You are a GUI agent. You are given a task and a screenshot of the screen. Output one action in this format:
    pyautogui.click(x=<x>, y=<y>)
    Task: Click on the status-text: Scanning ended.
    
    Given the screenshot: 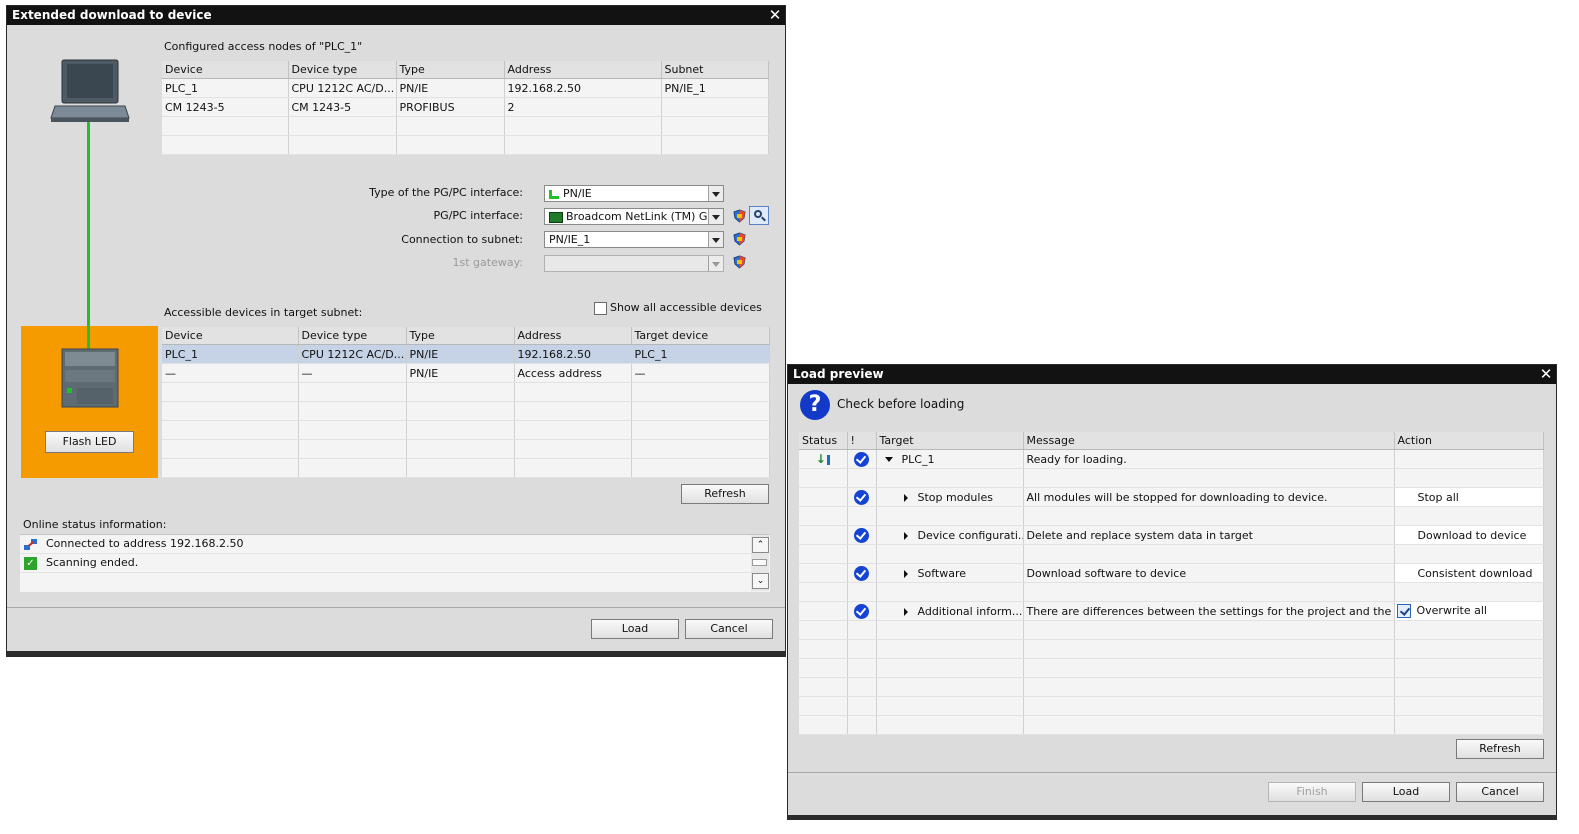 What is the action you would take?
    pyautogui.click(x=92, y=562)
    